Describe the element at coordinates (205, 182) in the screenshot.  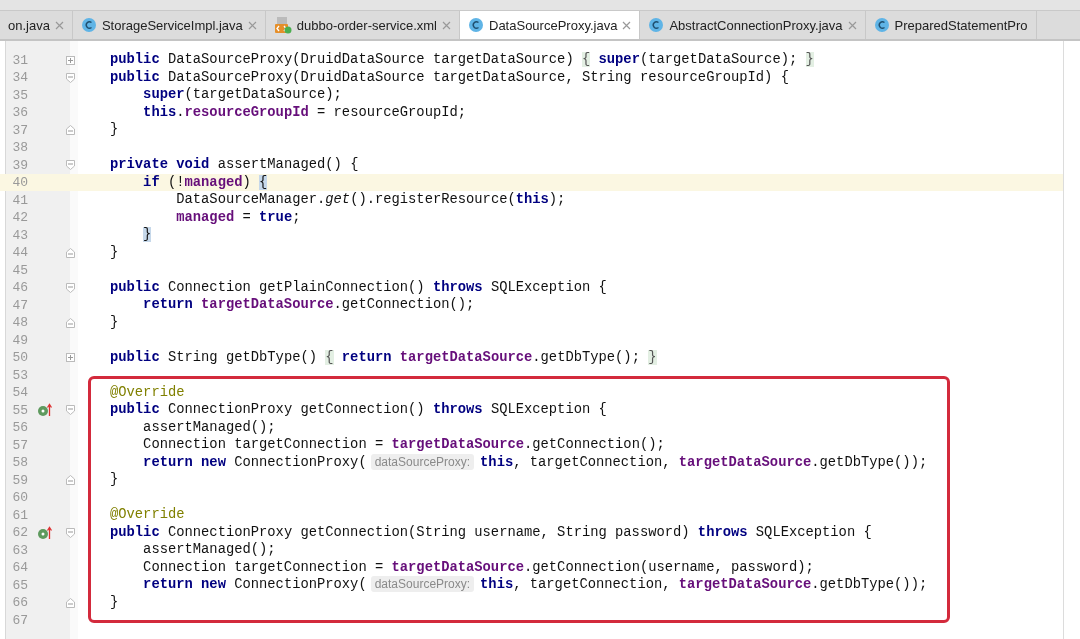
I see `code-line: if (!managed) {` at that location.